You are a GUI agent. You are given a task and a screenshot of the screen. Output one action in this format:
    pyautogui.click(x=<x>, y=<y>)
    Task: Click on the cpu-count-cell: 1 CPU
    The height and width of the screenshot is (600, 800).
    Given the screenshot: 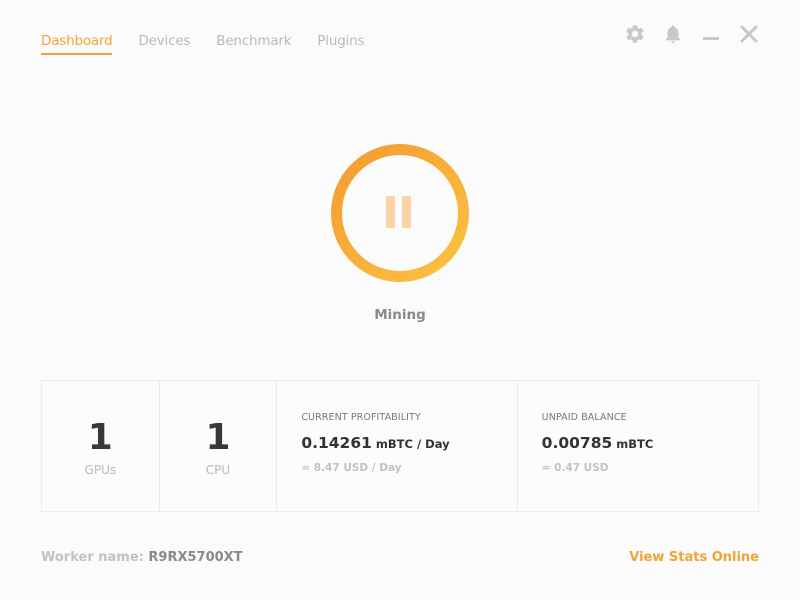 What is the action you would take?
    pyautogui.click(x=219, y=446)
    